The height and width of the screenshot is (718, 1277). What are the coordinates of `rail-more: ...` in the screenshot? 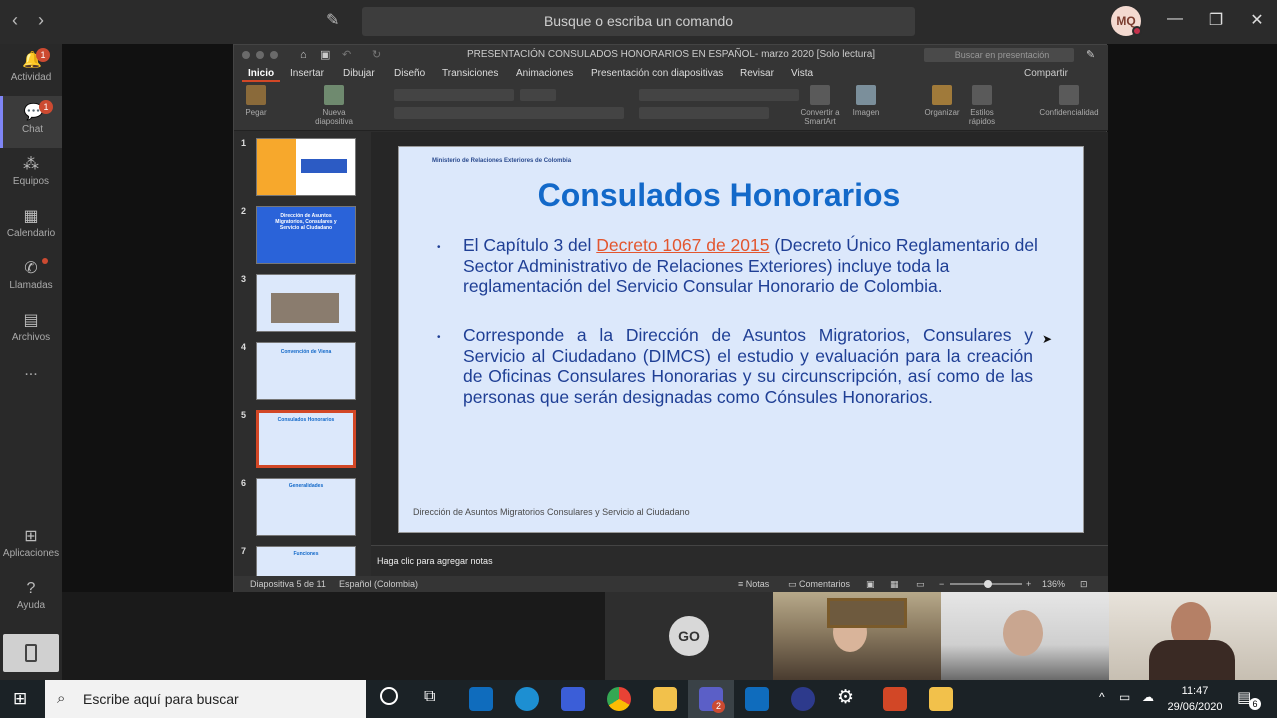 It's located at (31, 388).